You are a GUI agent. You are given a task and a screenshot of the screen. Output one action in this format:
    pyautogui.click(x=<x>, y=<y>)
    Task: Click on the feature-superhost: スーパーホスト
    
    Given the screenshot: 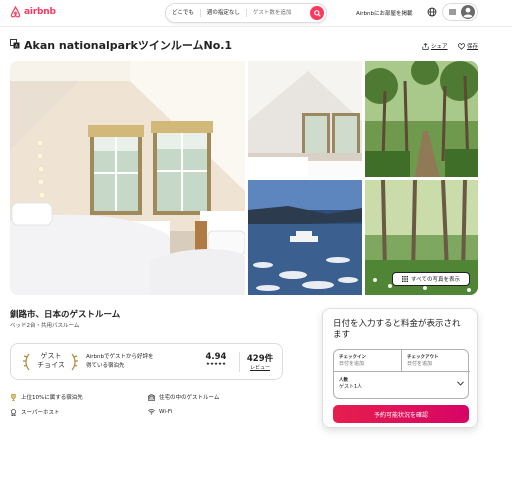 What is the action you would take?
    pyautogui.click(x=34, y=412)
    